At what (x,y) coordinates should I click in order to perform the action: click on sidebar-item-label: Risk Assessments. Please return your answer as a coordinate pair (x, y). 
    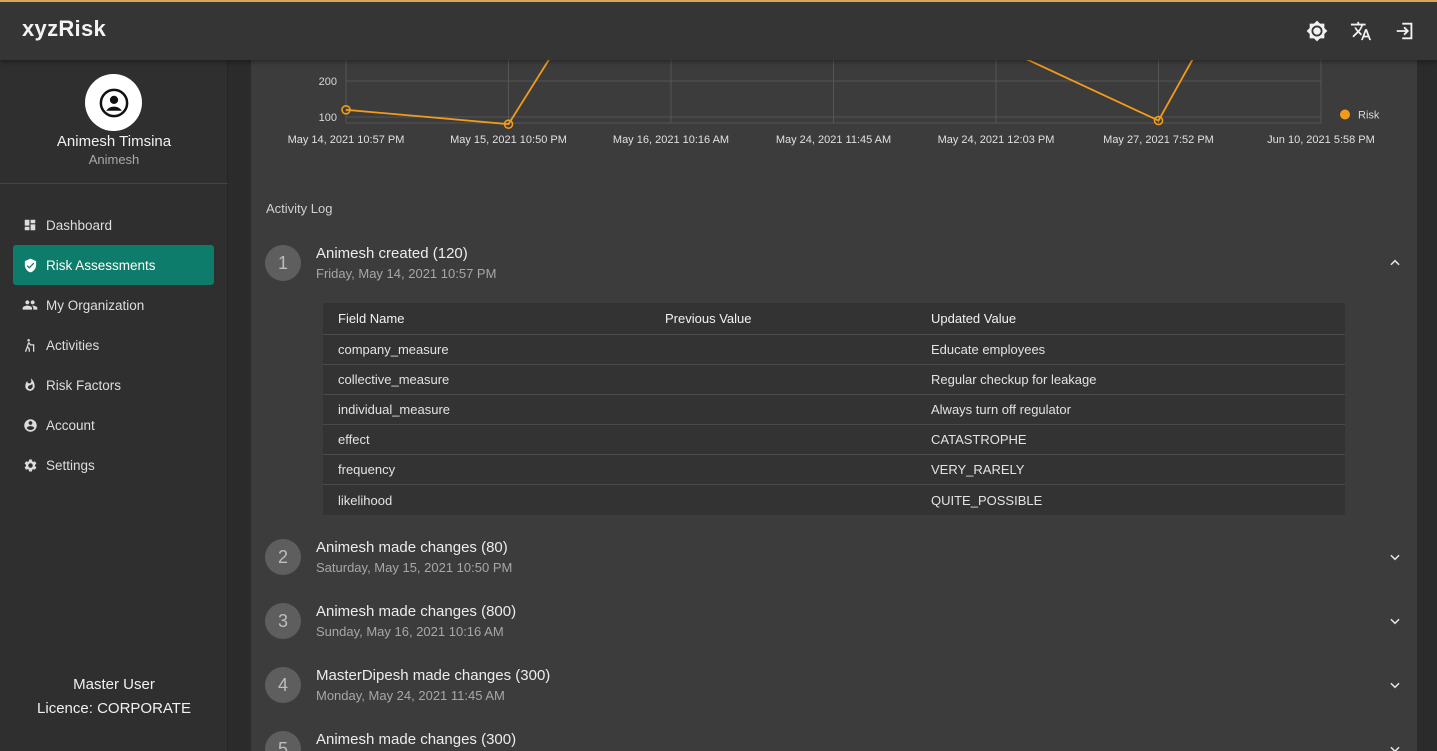
    Looking at the image, I should click on (101, 265).